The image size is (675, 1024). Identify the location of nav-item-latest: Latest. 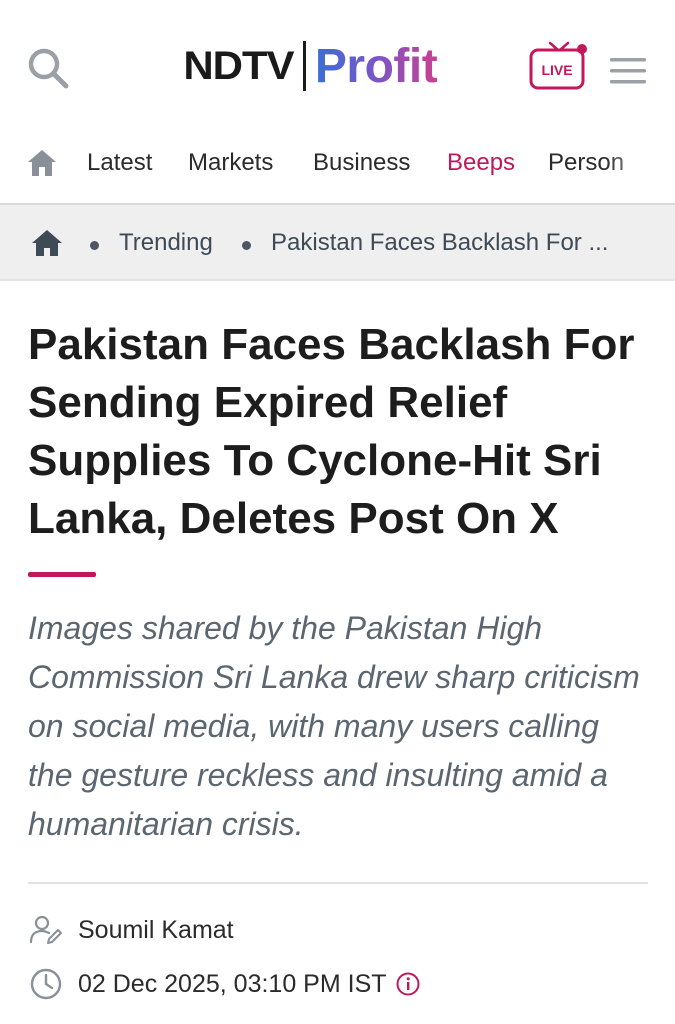
(119, 163).